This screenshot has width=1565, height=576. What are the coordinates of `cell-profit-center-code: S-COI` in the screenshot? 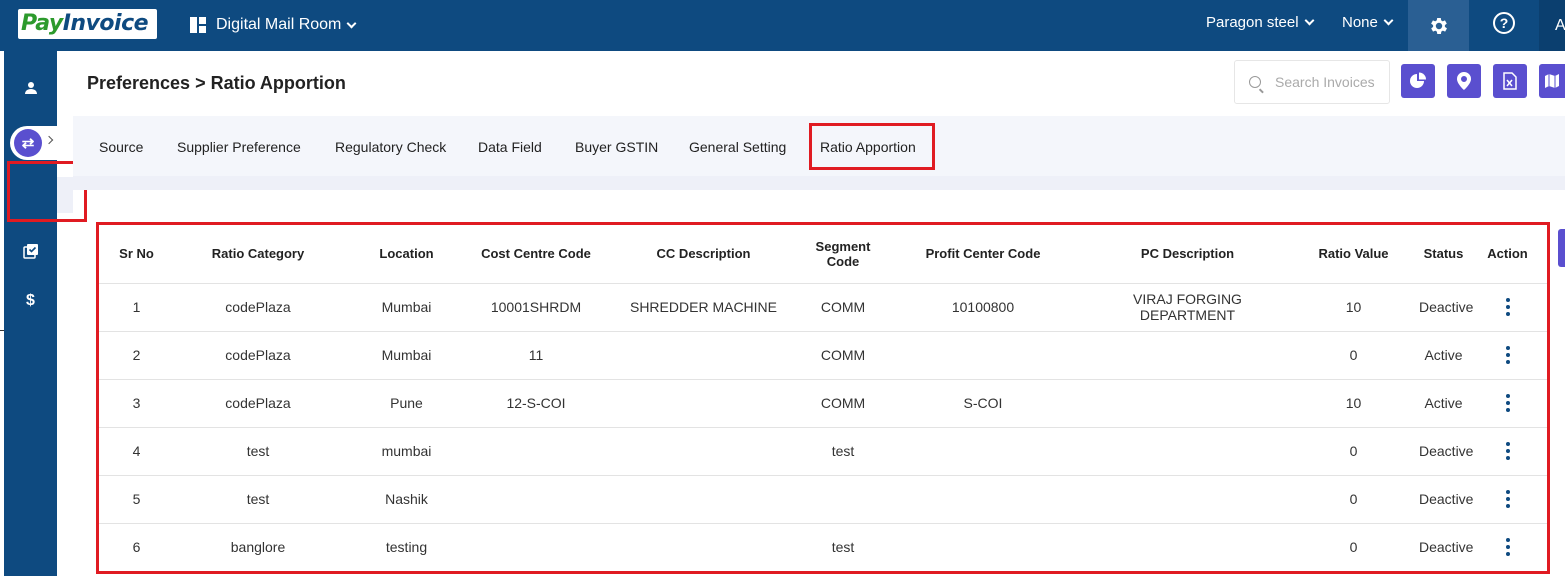 It's located at (983, 403).